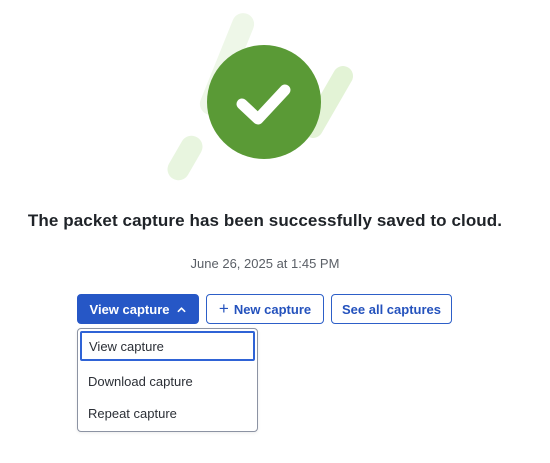 The image size is (550, 463). What do you see at coordinates (140, 381) in the screenshot?
I see `menu-item-label: Download capture` at bounding box center [140, 381].